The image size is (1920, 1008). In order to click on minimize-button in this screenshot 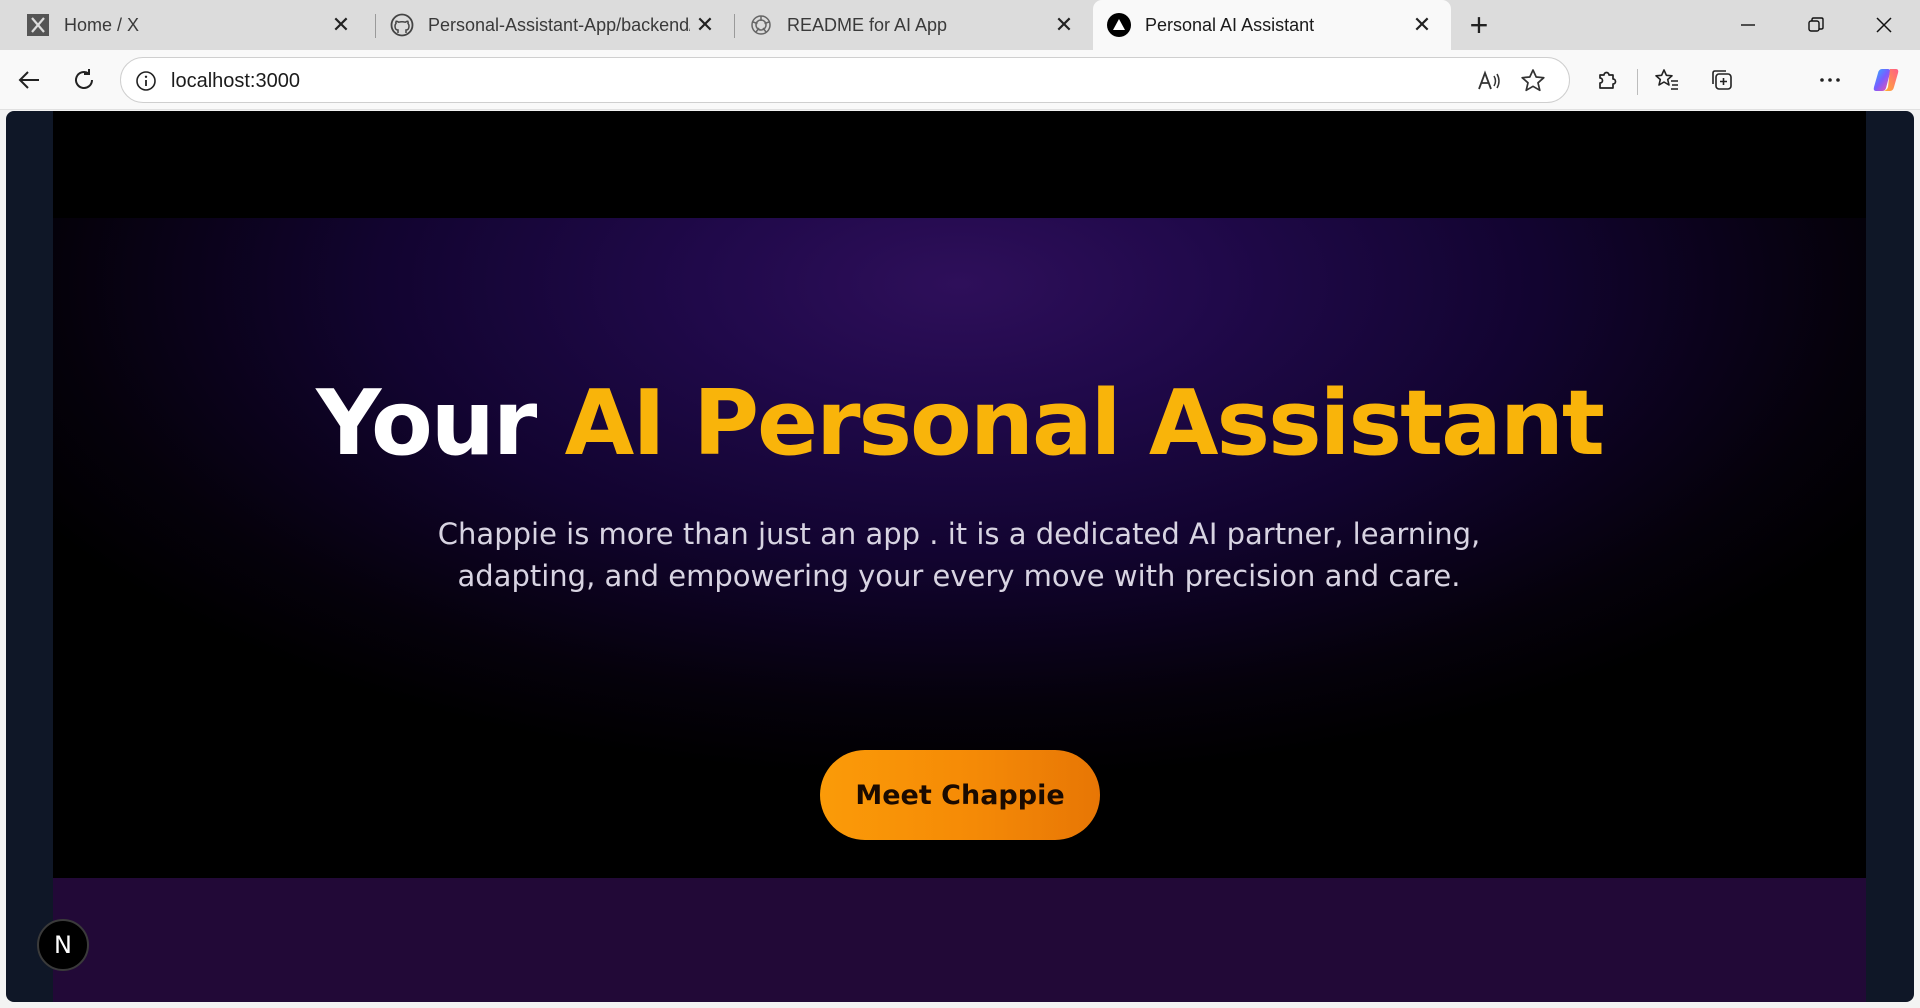, I will do `click(1748, 25)`.